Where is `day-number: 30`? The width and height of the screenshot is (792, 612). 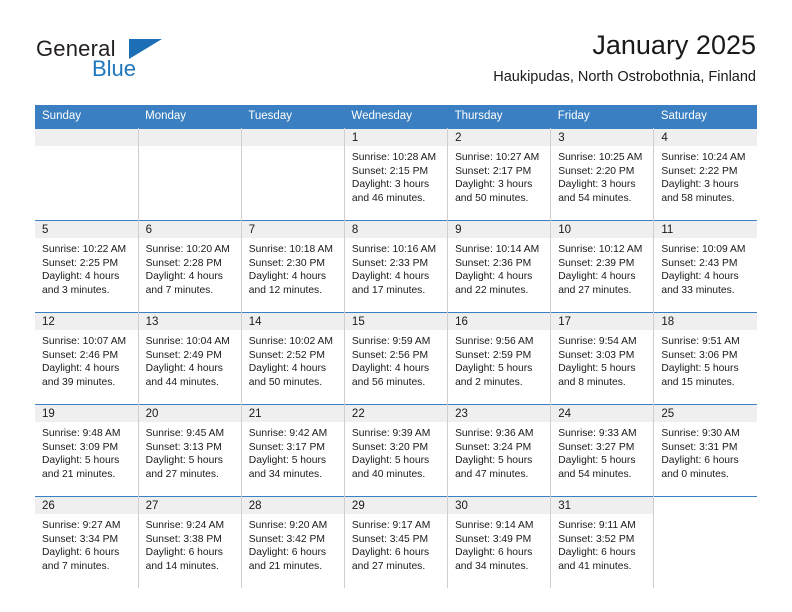 day-number: 30 is located at coordinates (499, 505).